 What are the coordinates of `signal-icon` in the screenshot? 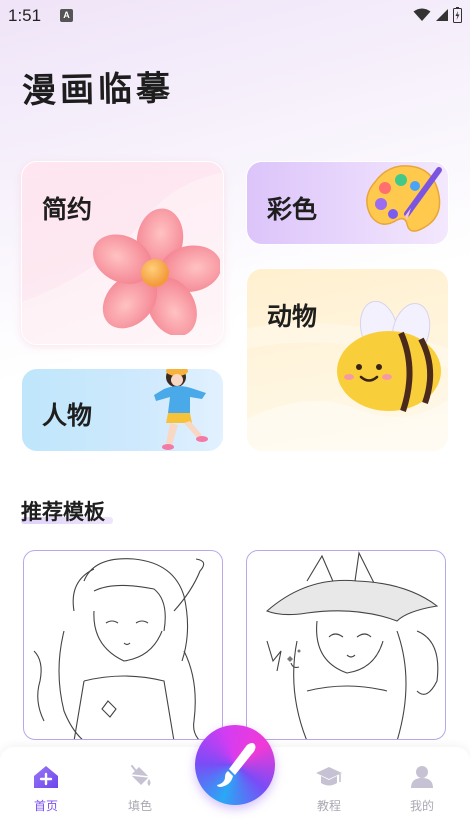 It's located at (442, 15).